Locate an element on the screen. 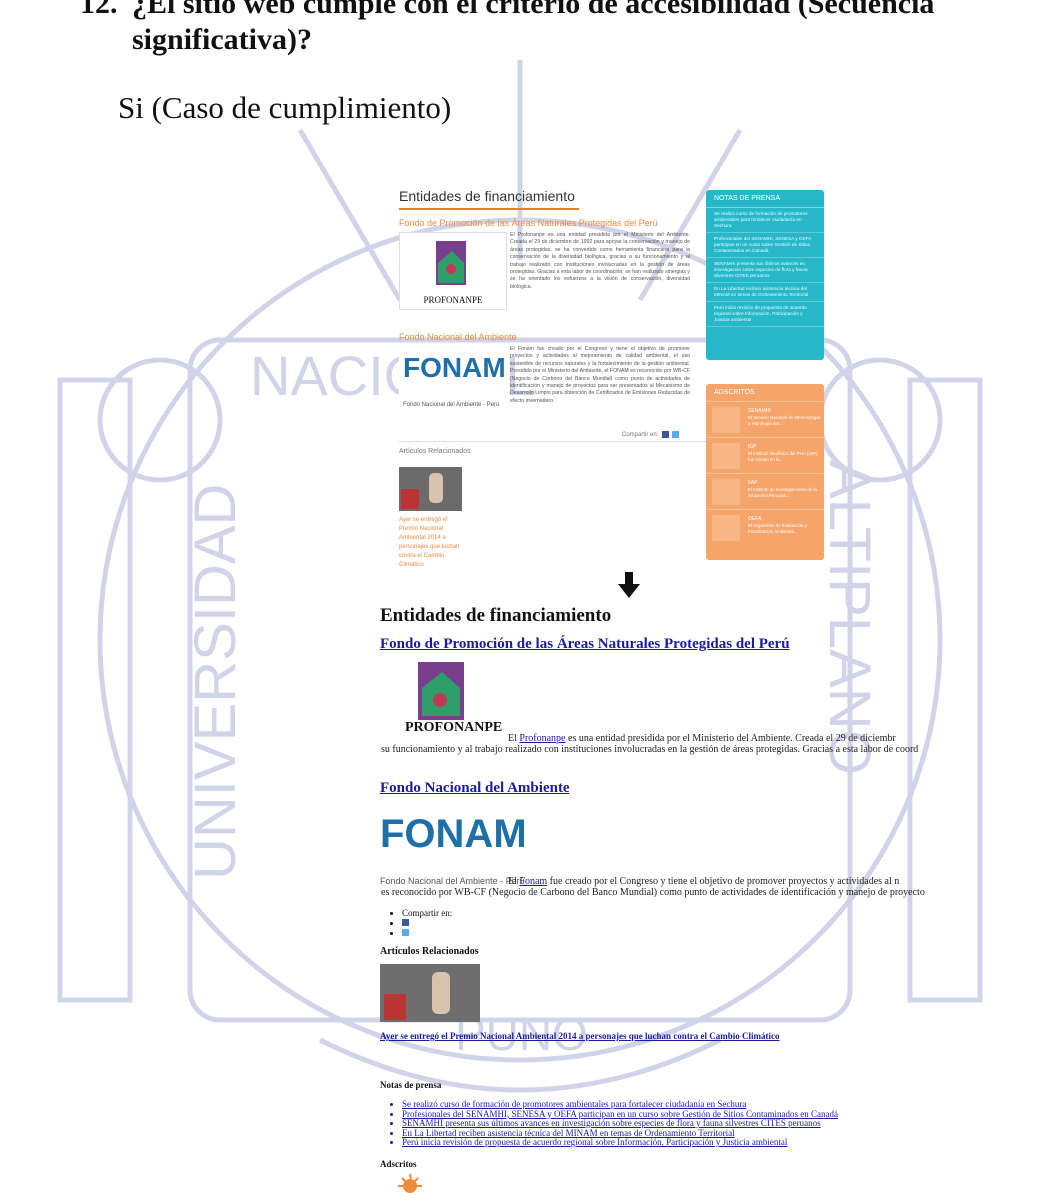  plain-fonam-logo: FONAM is located at coordinates (453, 834).